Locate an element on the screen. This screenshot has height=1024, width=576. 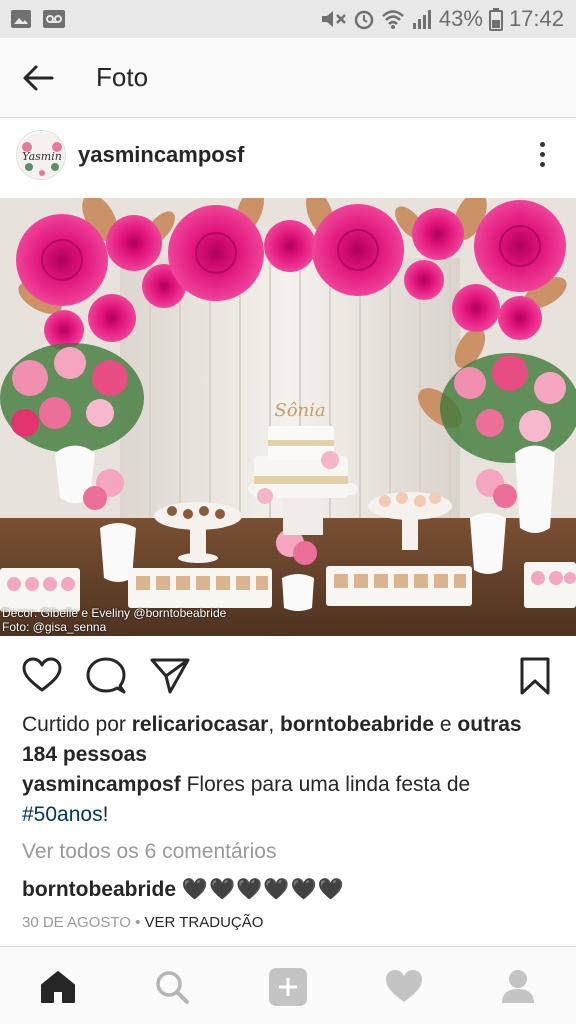
avatar-logo: Yasmin is located at coordinates (41, 155).